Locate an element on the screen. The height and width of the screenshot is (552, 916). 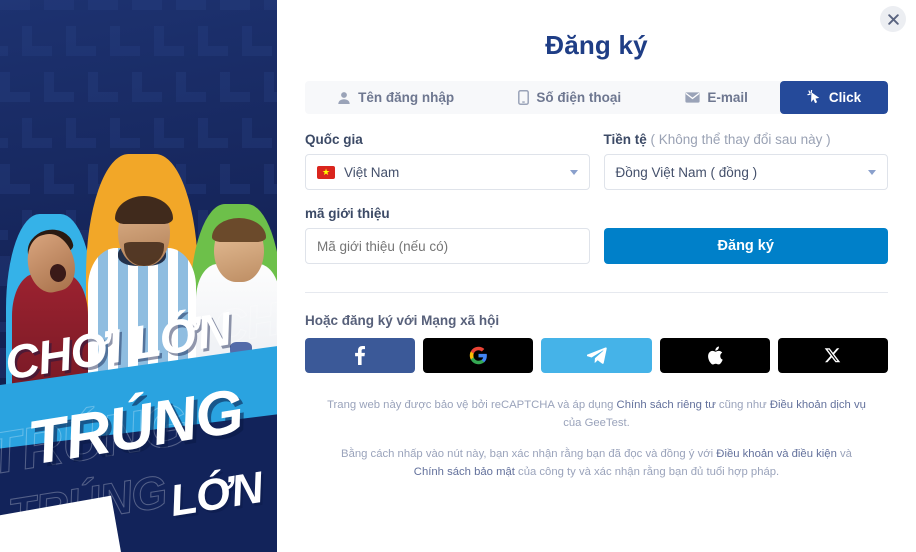
google-icon is located at coordinates (478, 355).